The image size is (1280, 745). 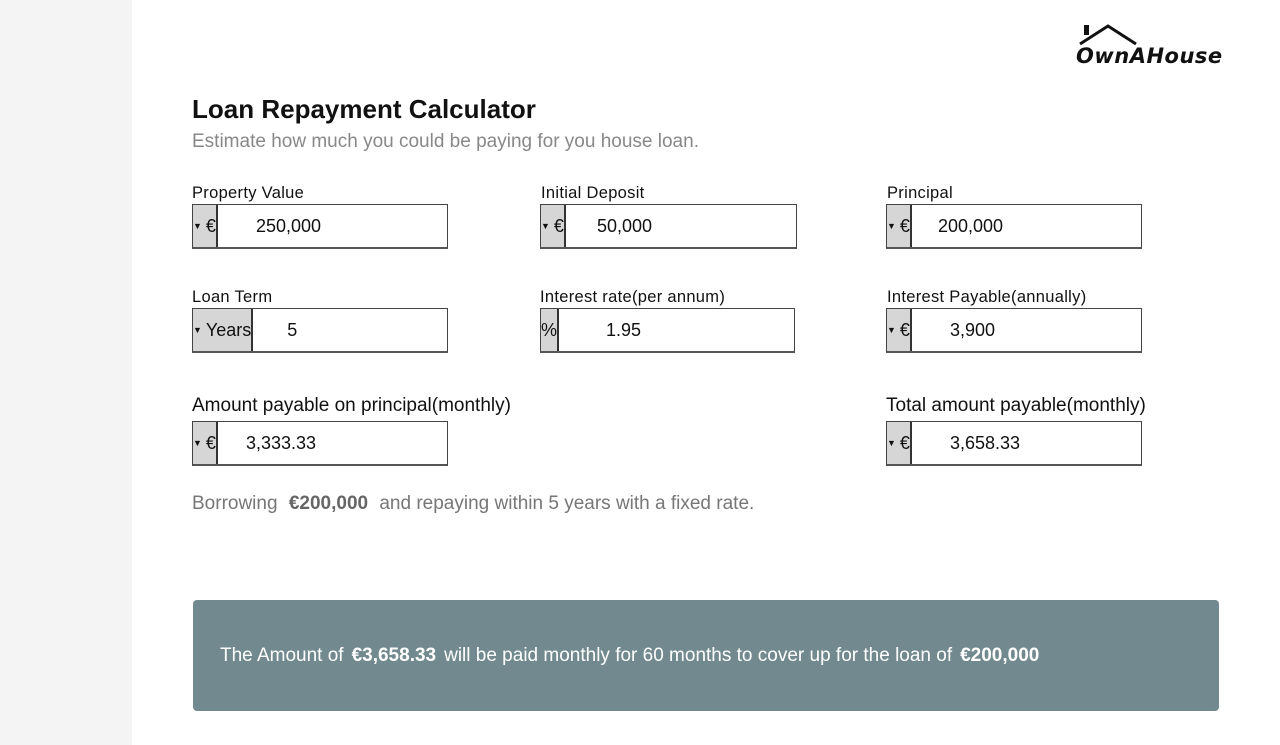 I want to click on summary-amount: €200,000, so click(x=328, y=503).